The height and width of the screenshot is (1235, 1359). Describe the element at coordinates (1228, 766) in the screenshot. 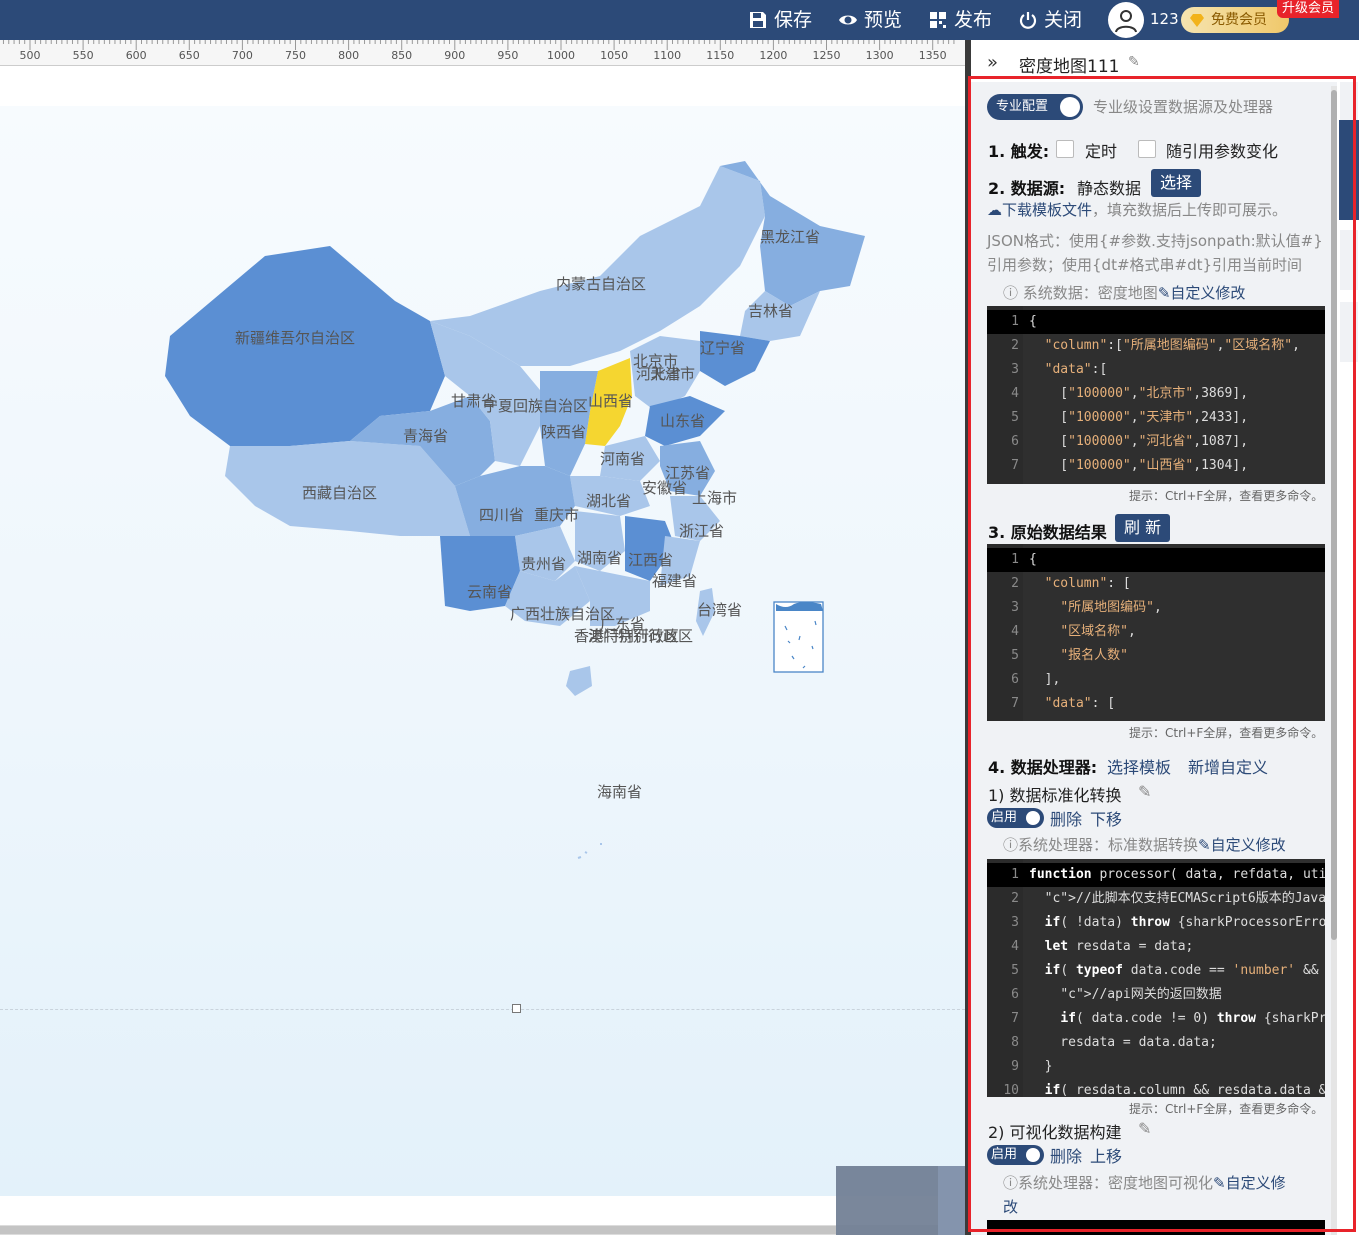

I see `add-custom-link: 新增自定义` at that location.